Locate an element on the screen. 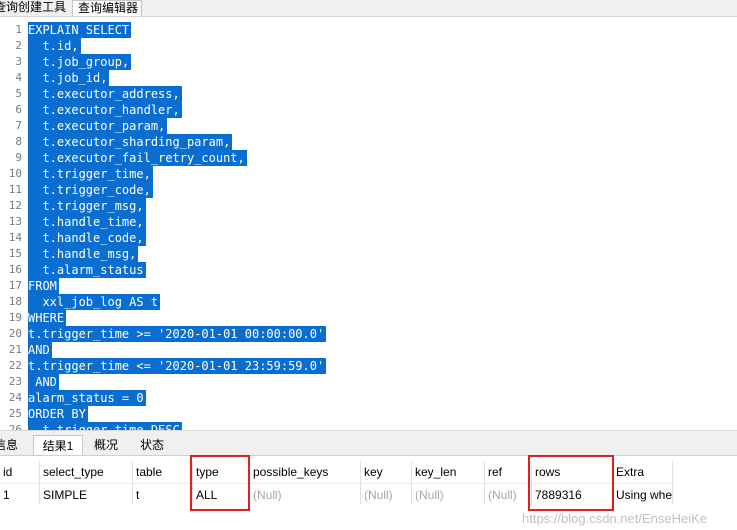 The height and width of the screenshot is (530, 737). code-text: t.job_id, is located at coordinates (69, 78).